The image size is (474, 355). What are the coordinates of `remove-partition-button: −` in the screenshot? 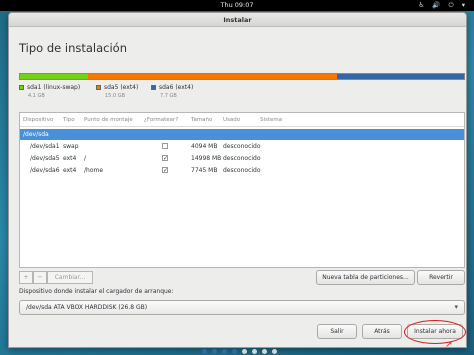 It's located at (40, 277).